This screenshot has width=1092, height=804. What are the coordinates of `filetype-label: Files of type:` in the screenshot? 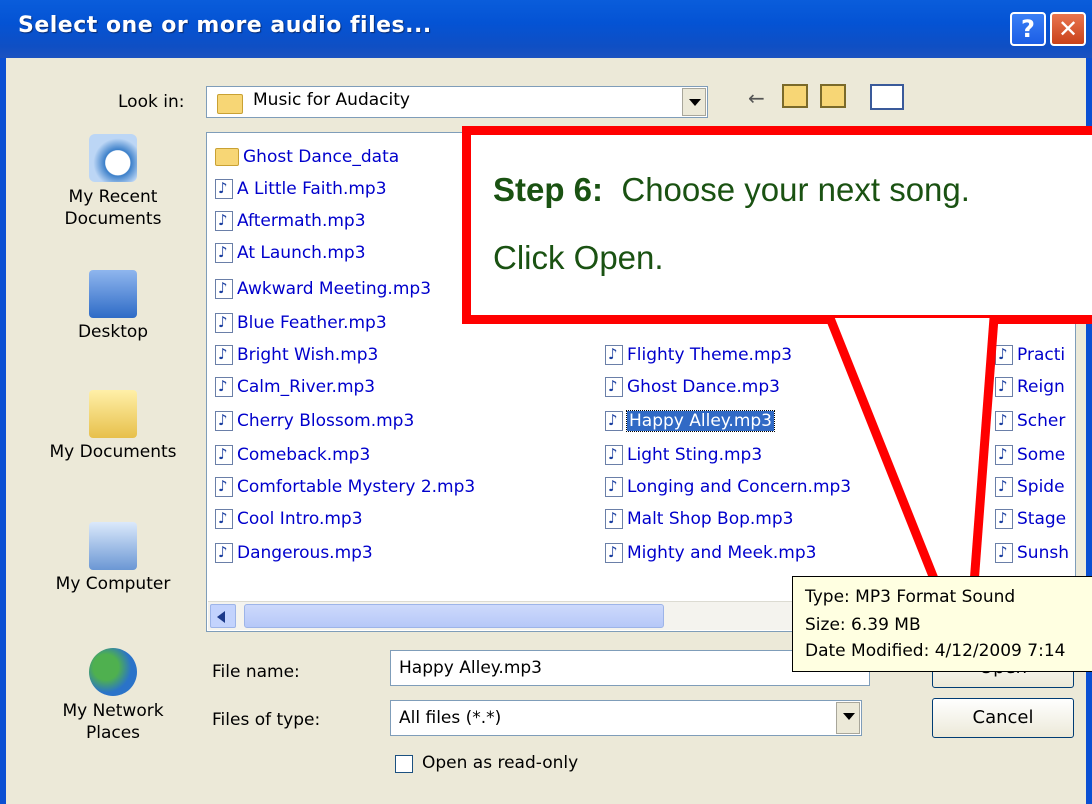 It's located at (266, 720).